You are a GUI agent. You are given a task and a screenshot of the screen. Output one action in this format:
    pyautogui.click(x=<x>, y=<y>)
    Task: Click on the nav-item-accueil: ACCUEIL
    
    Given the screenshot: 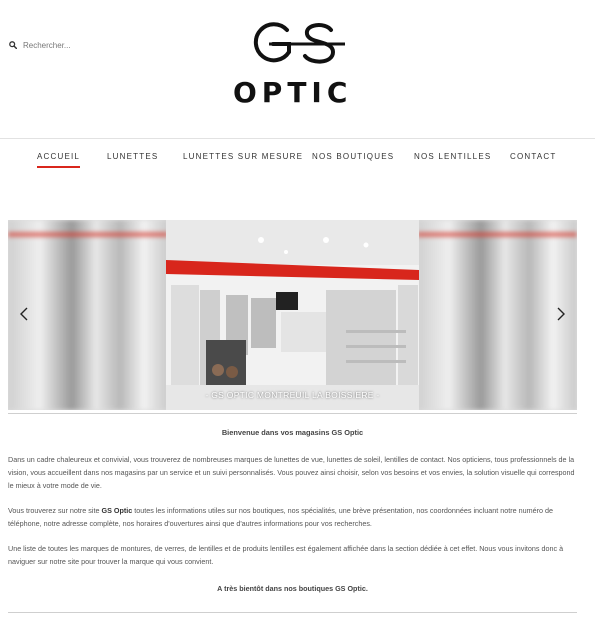 What is the action you would take?
    pyautogui.click(x=59, y=160)
    